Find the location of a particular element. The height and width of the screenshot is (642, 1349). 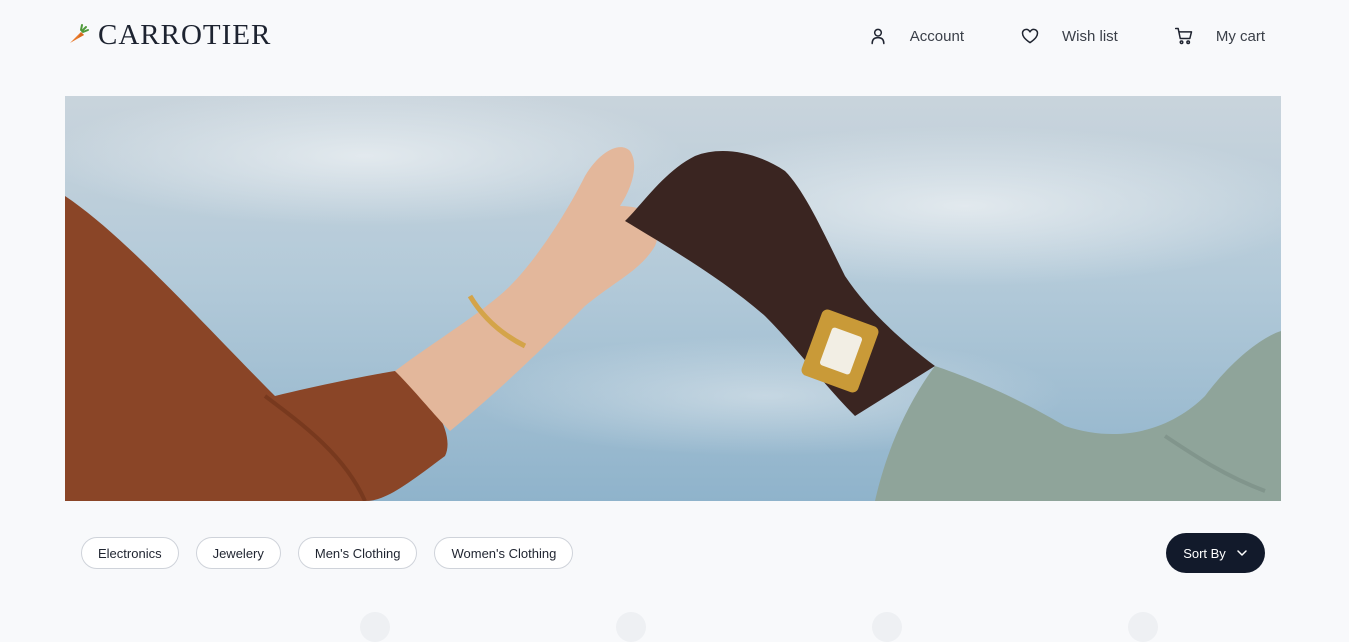

category-chip-jewelery: Jewelery is located at coordinates (238, 553).